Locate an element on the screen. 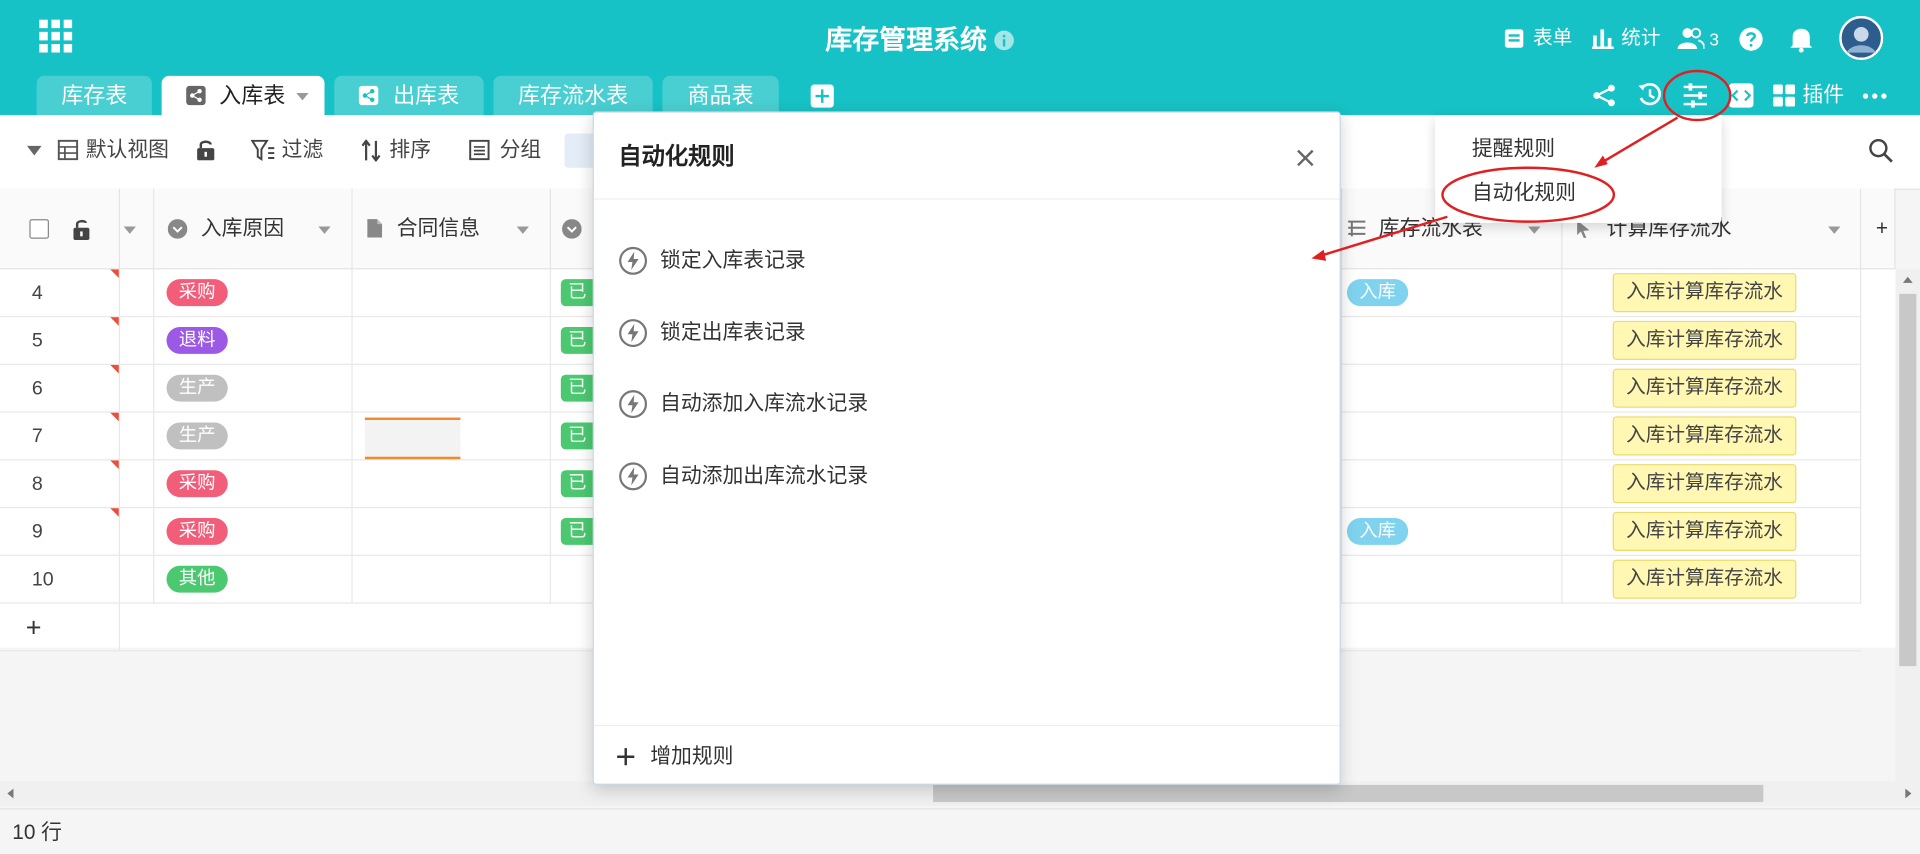 The image size is (1920, 854). annotation-circle-settings is located at coordinates (1697, 95).